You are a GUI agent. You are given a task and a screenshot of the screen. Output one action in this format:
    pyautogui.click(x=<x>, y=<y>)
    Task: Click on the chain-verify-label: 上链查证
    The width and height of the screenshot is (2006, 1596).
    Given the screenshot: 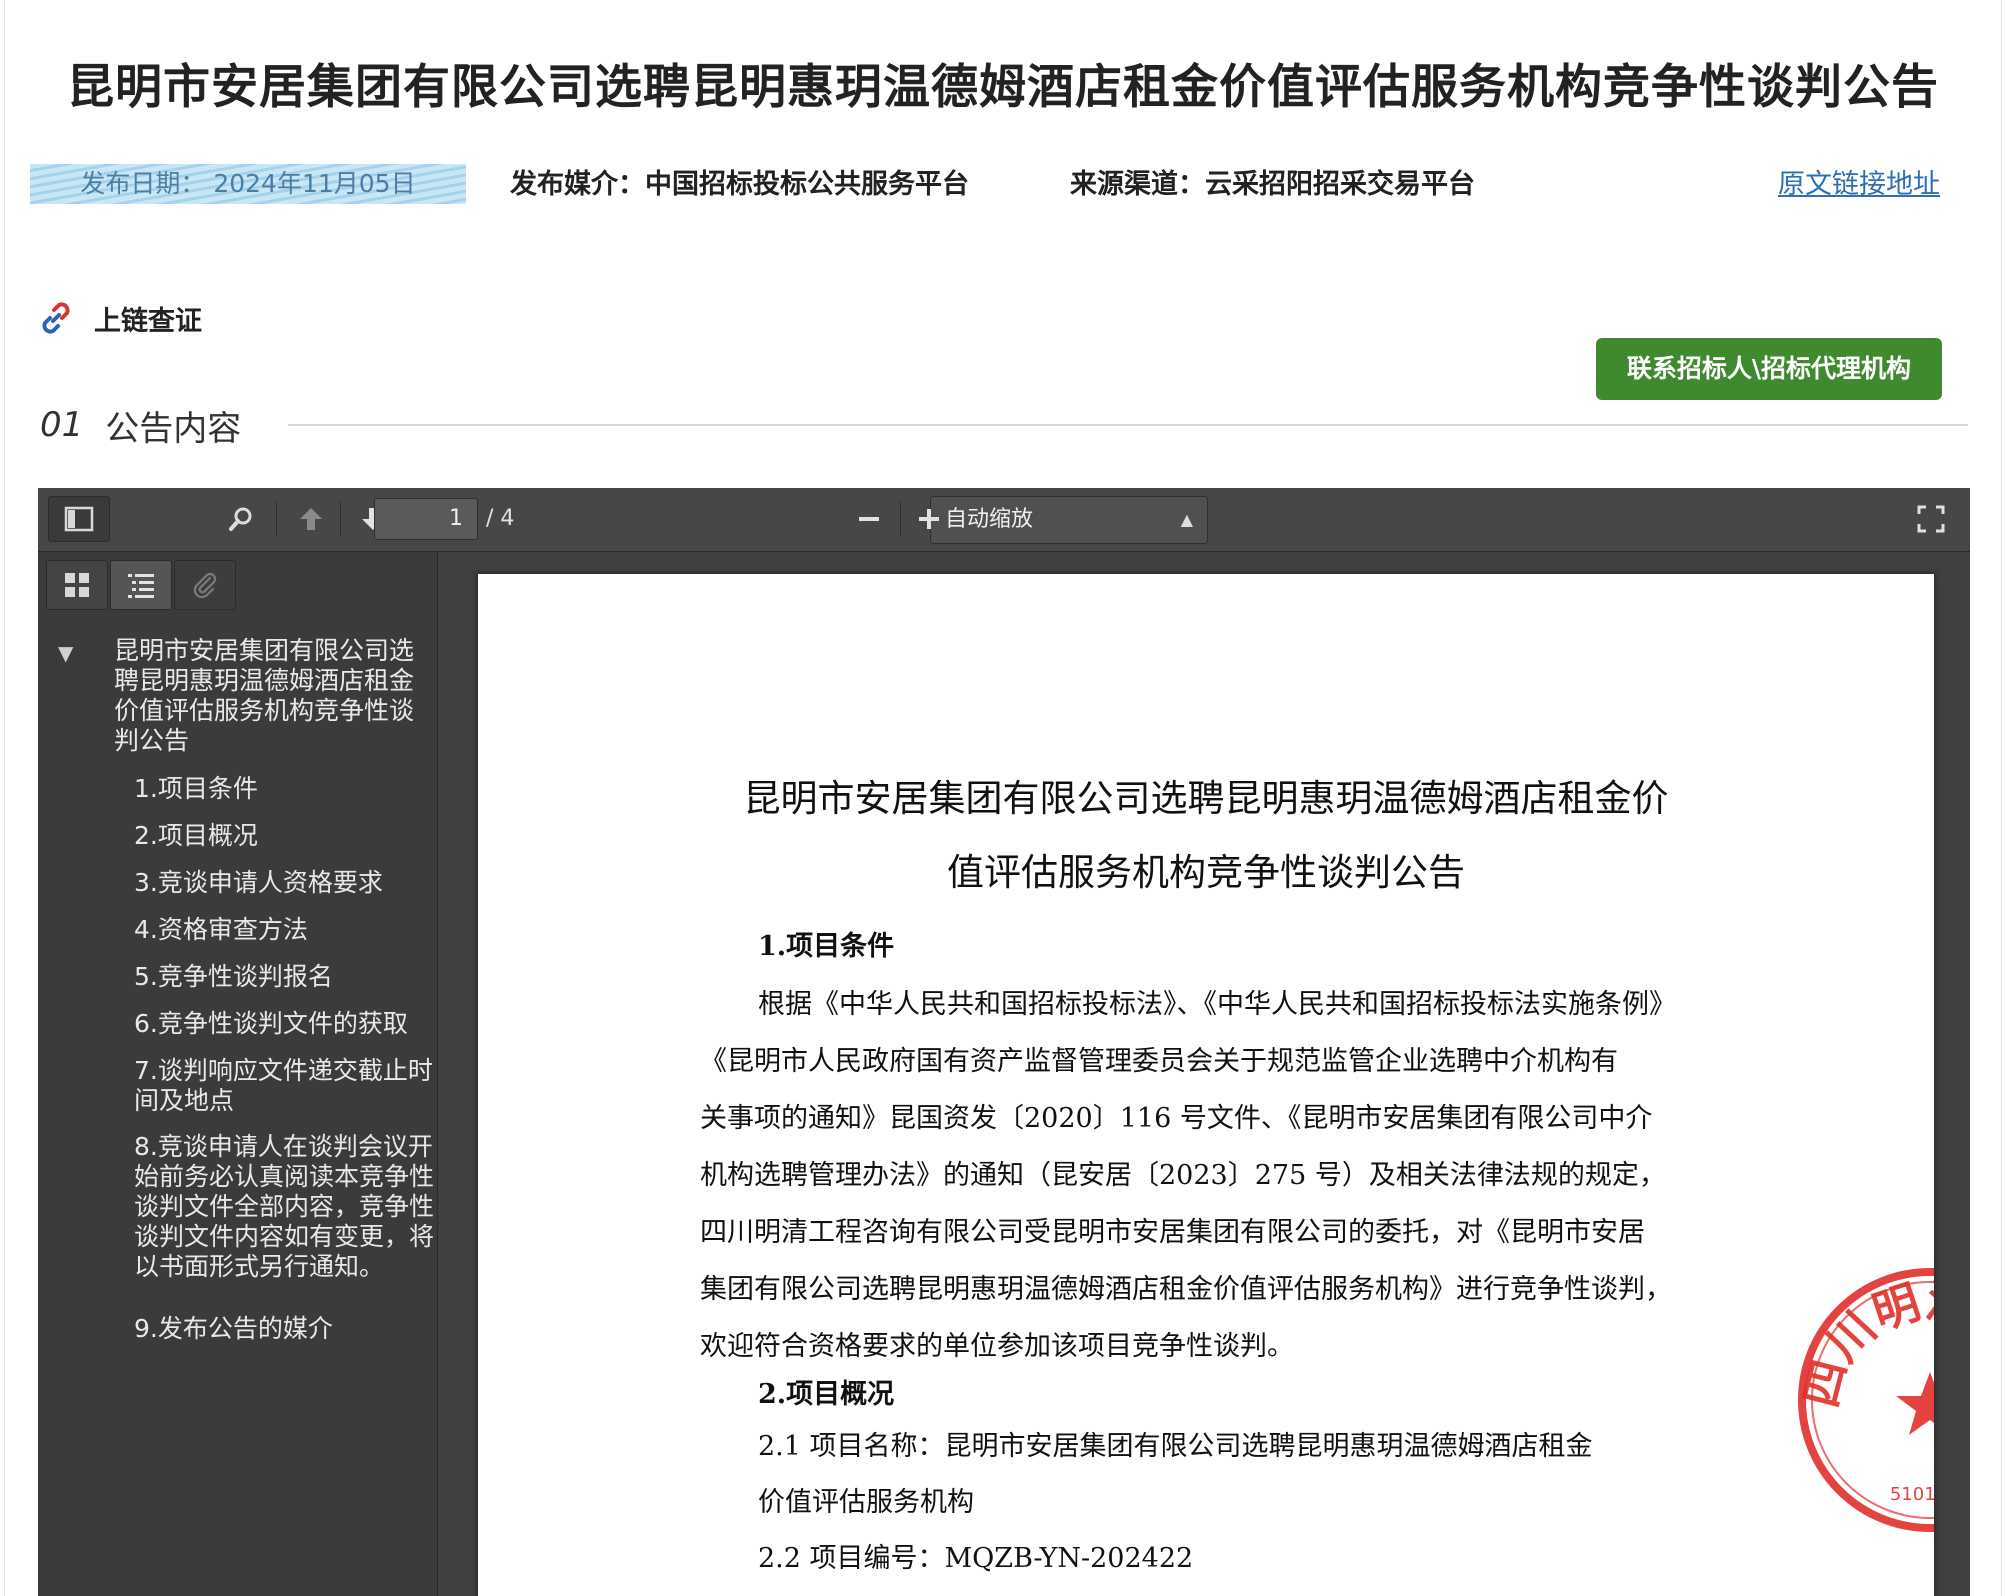 What is the action you would take?
    pyautogui.click(x=148, y=321)
    